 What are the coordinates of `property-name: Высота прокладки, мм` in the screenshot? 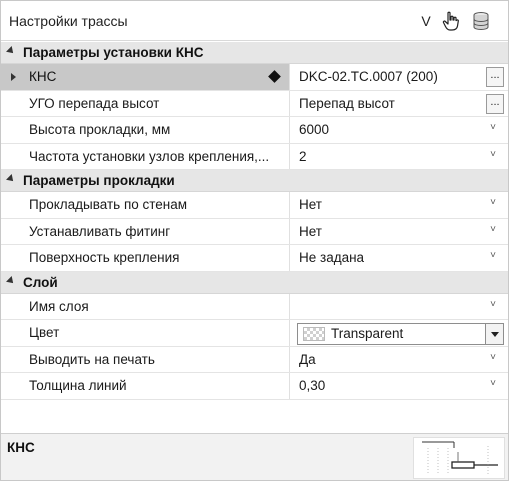 It's located at (100, 129).